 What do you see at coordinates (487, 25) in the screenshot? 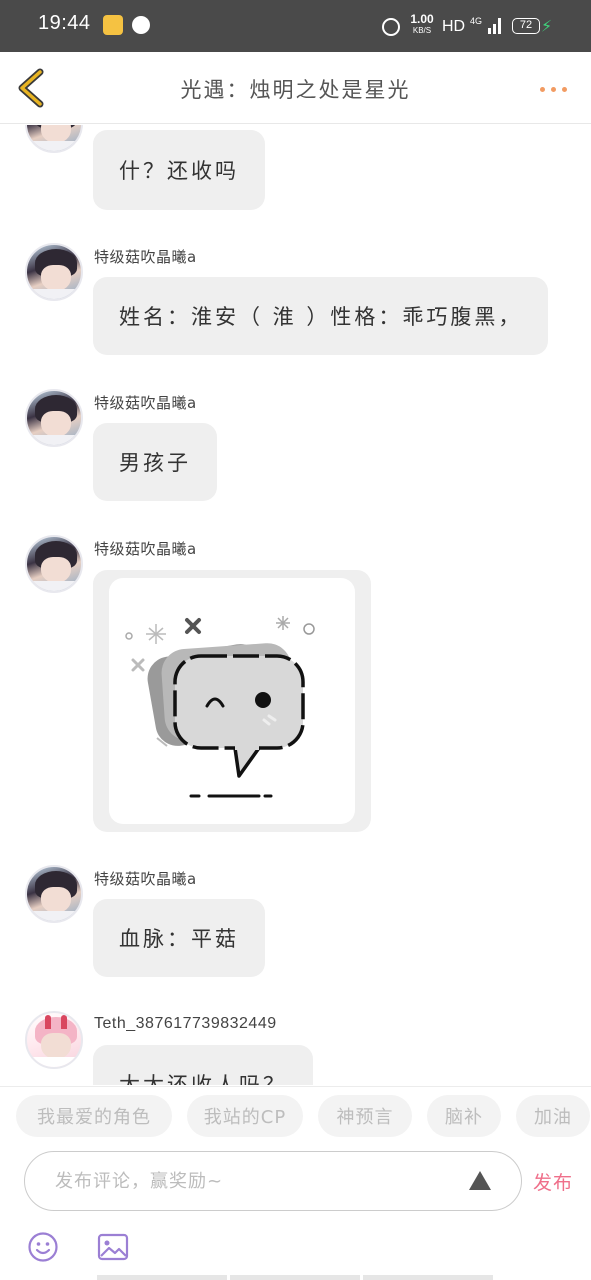
I see `signal-icon: 4G` at bounding box center [487, 25].